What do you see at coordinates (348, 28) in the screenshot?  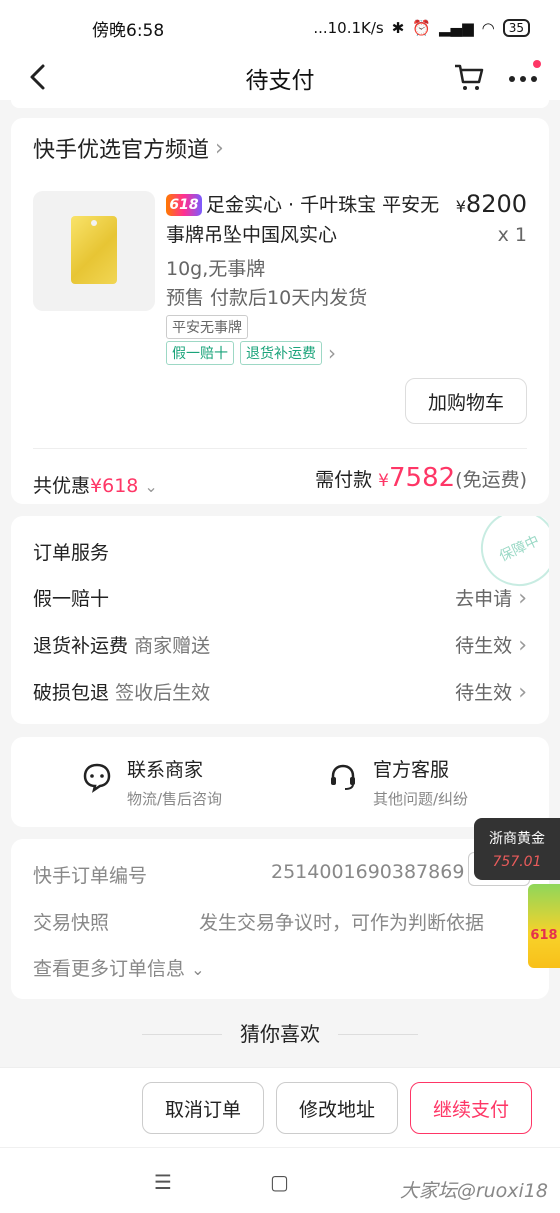 I see `network-speed: ...10.1K/s` at bounding box center [348, 28].